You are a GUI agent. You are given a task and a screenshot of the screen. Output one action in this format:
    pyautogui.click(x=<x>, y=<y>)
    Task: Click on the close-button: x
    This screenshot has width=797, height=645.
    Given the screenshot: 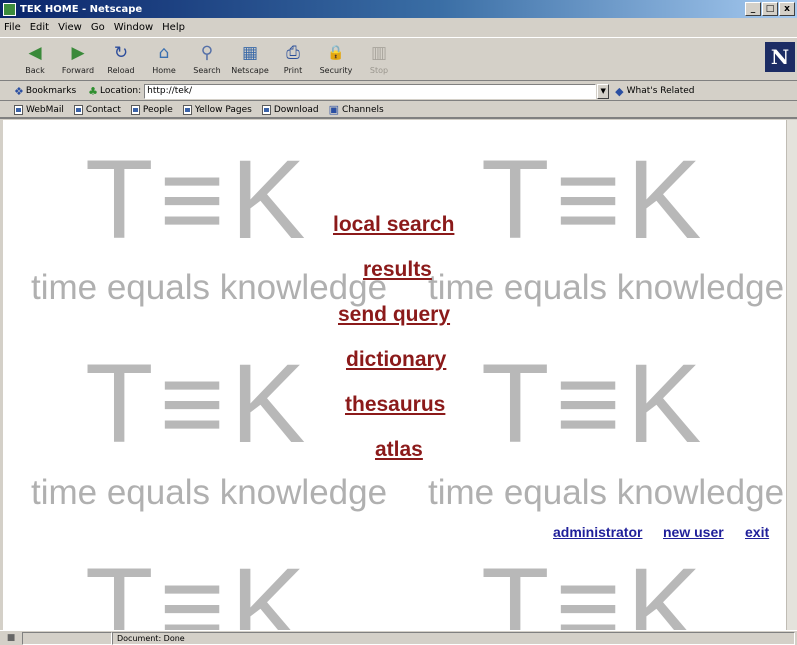 What is the action you would take?
    pyautogui.click(x=787, y=9)
    